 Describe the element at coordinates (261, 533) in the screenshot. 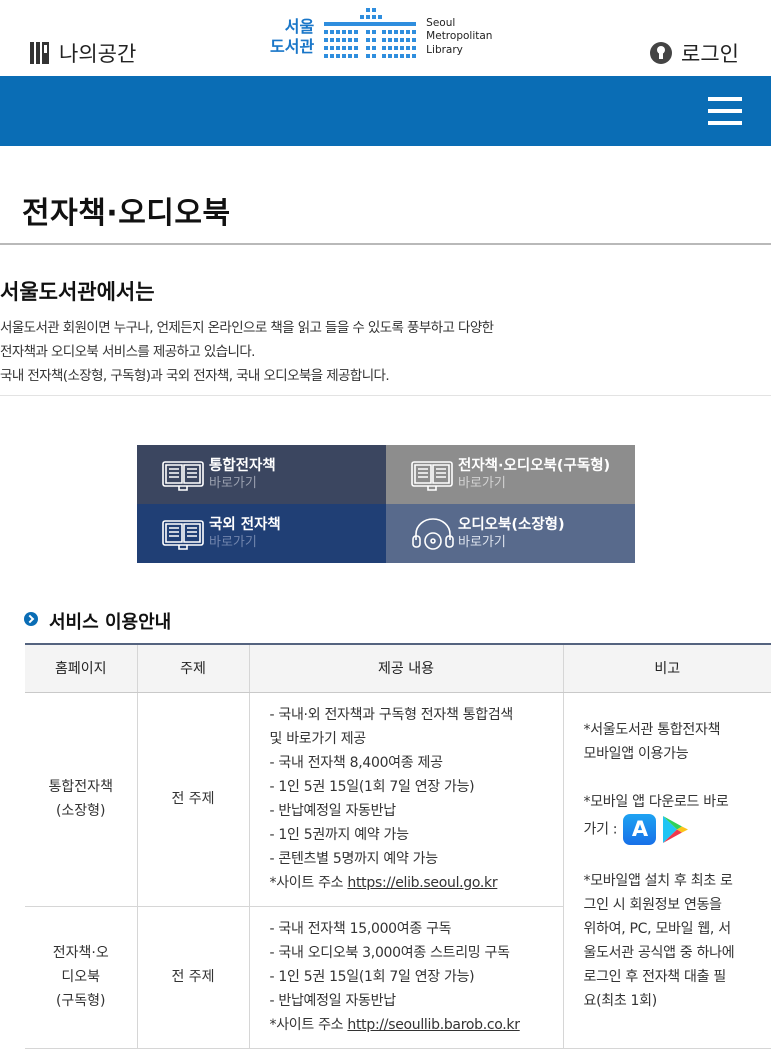

I see `tile-foreign-ebook: 국외 전자책 바로가기` at that location.